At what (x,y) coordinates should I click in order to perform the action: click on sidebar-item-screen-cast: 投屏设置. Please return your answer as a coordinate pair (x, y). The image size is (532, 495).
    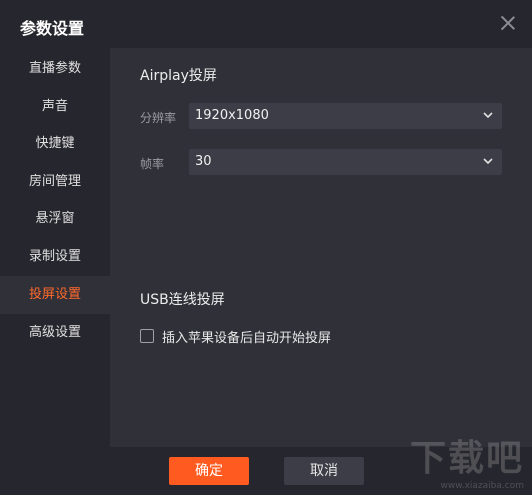
    Looking at the image, I should click on (55, 295).